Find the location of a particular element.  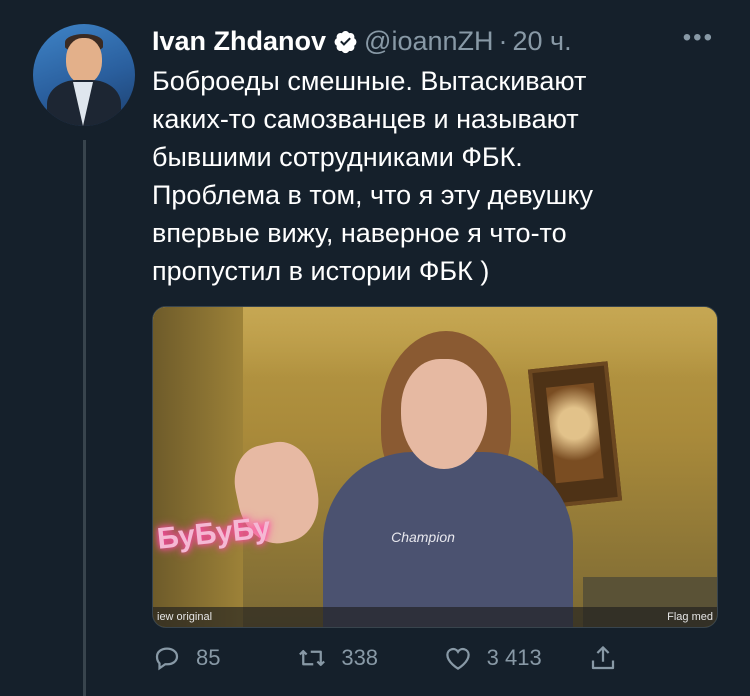

reply-count: 85 is located at coordinates (208, 657).